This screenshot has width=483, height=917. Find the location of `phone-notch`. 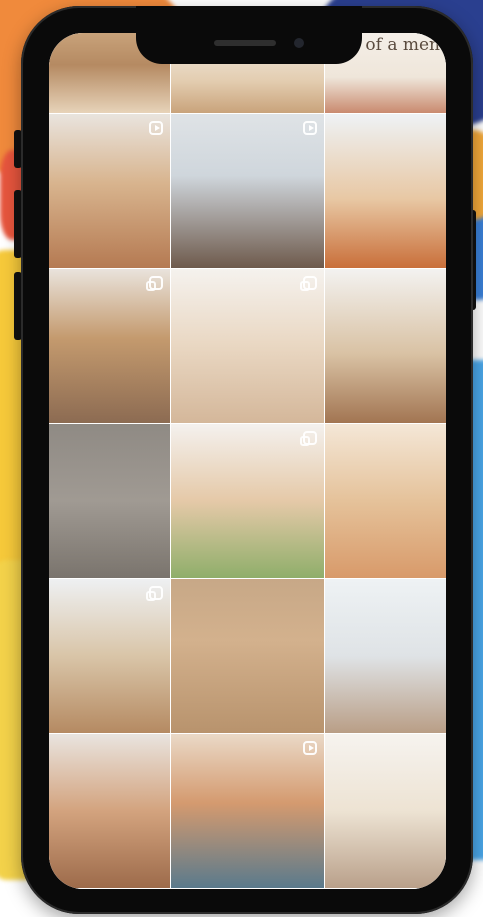

phone-notch is located at coordinates (249, 35).